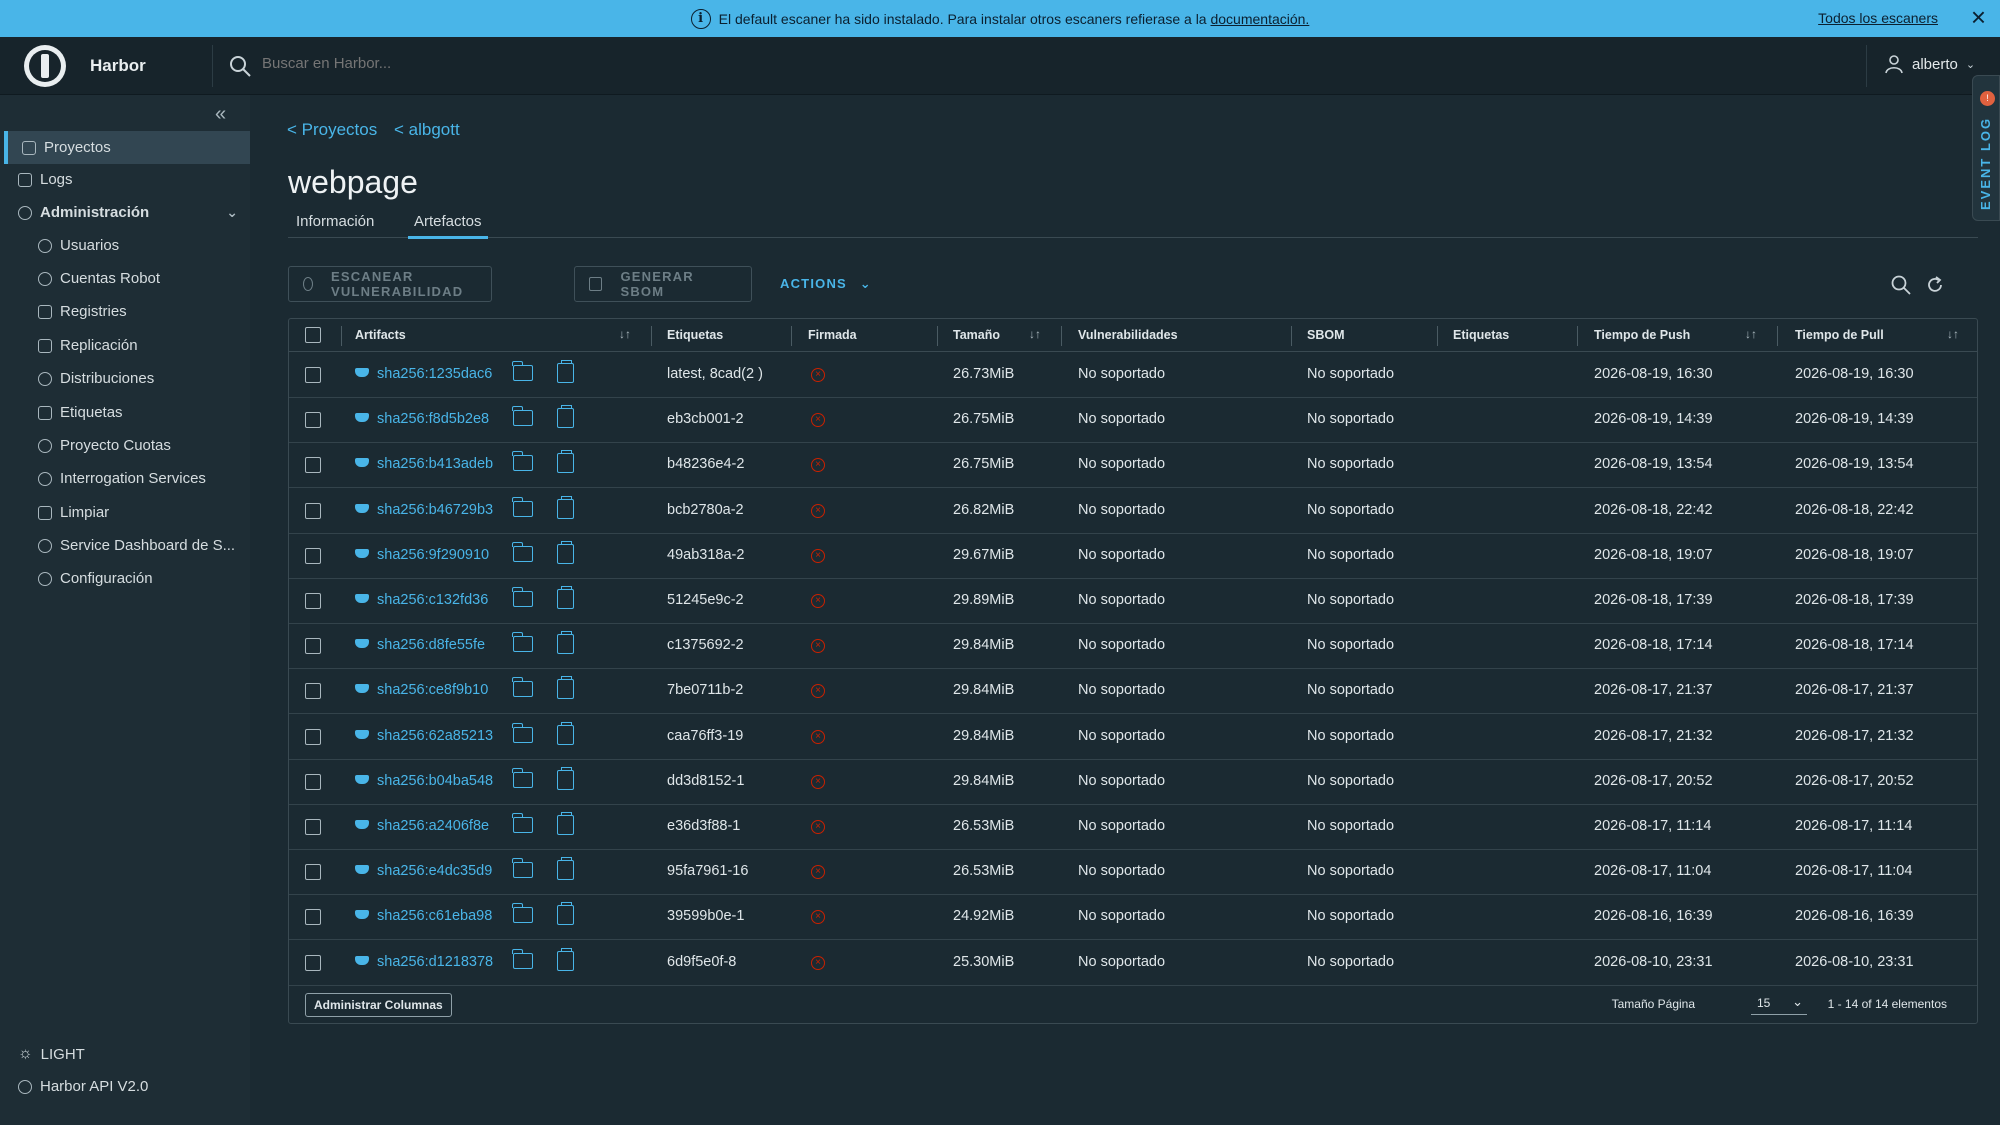 Image resolution: width=2000 pixels, height=1125 pixels. Describe the element at coordinates (435, 464) in the screenshot. I see `artifact-digest-link: sha256:b413adeb` at that location.